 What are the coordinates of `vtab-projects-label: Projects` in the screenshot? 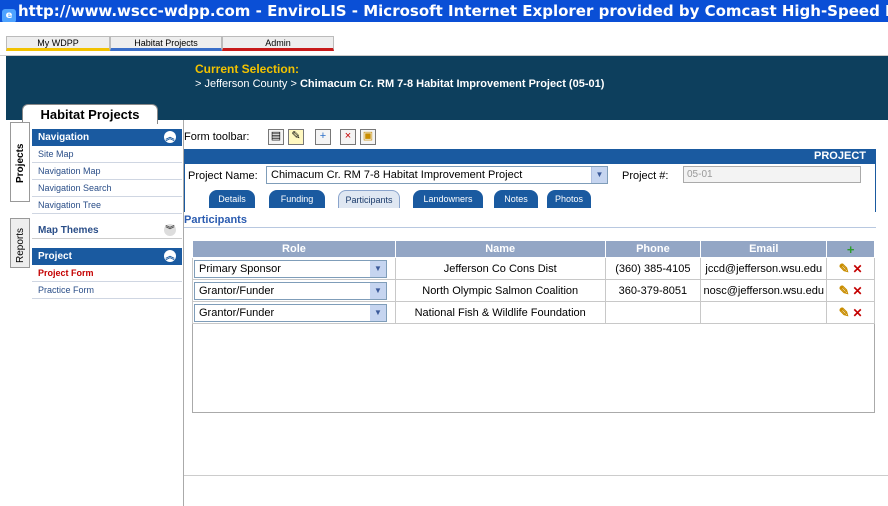 It's located at (20, 163).